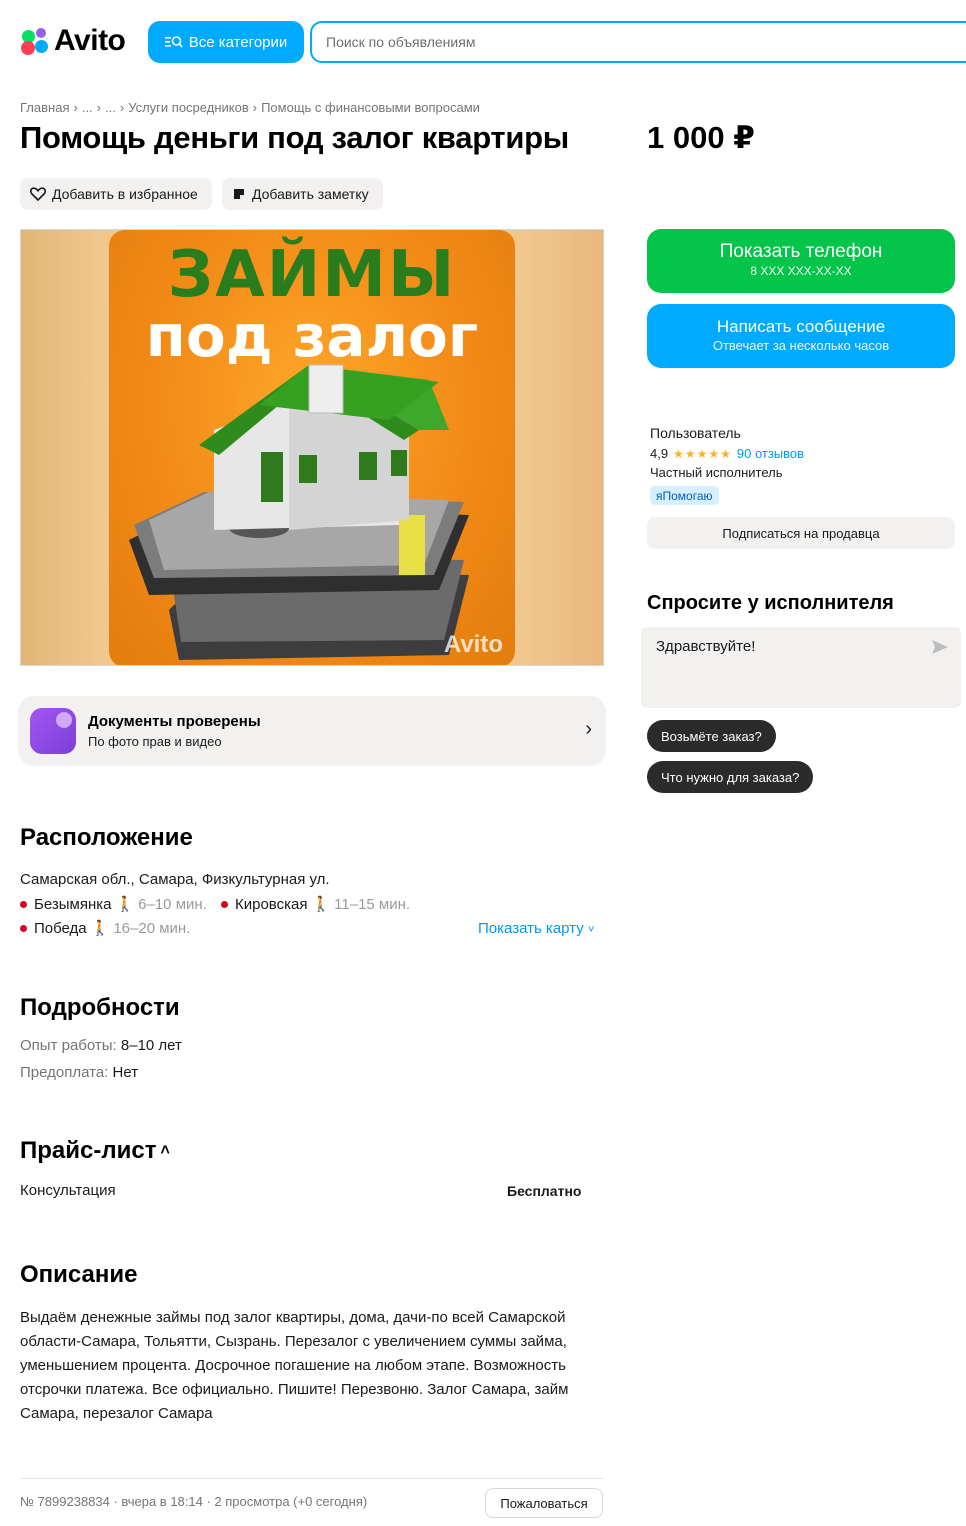 This screenshot has height=1526, width=966. I want to click on pricelist-toggle: Прайс-лист ˄, so click(95, 1151).